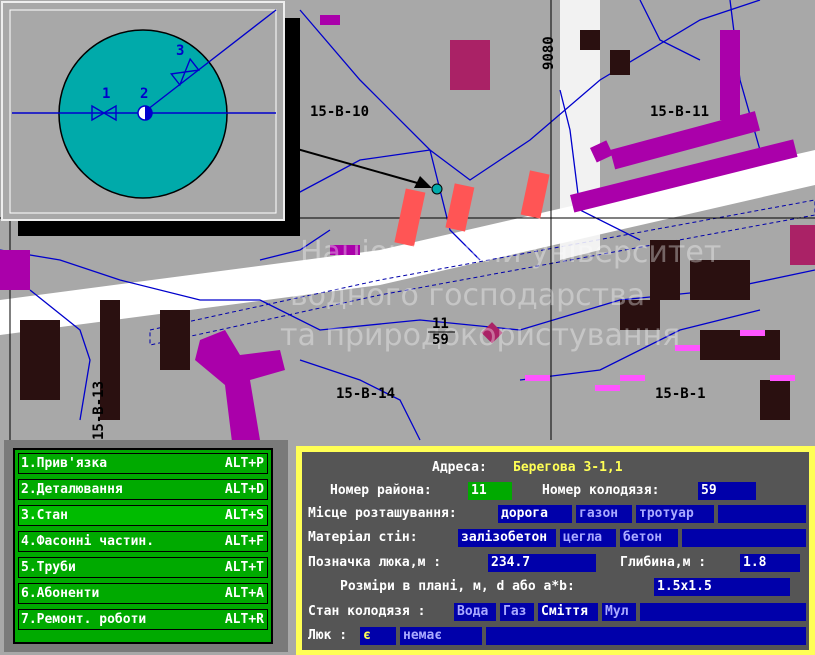 The image size is (815, 655). Describe the element at coordinates (244, 489) in the screenshot. I see `menu-shortcut: ALT+D` at that location.